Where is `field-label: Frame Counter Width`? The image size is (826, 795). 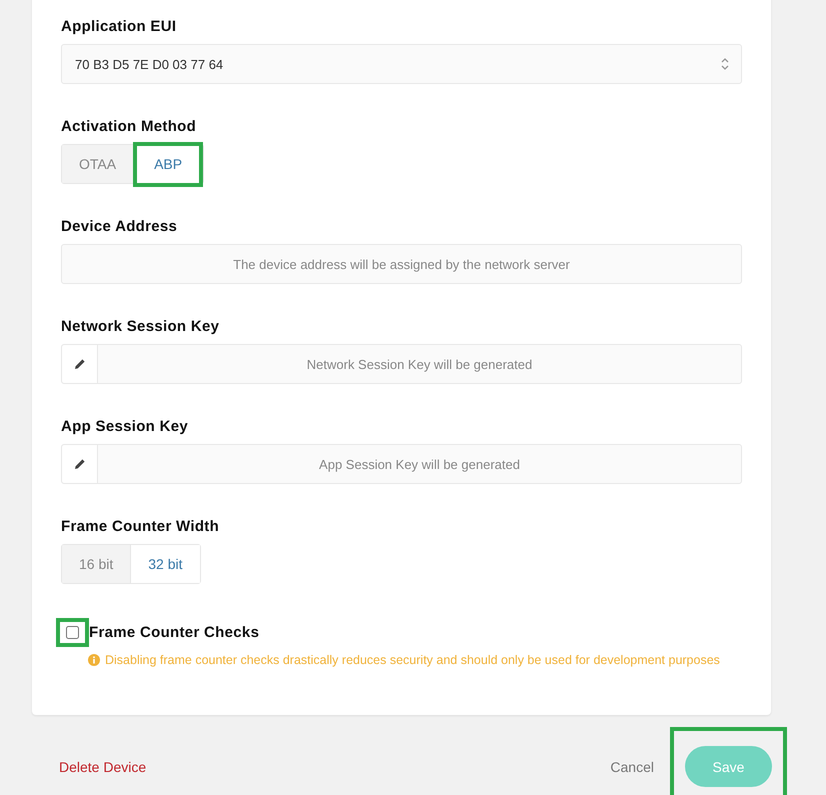
field-label: Frame Counter Width is located at coordinates (140, 526).